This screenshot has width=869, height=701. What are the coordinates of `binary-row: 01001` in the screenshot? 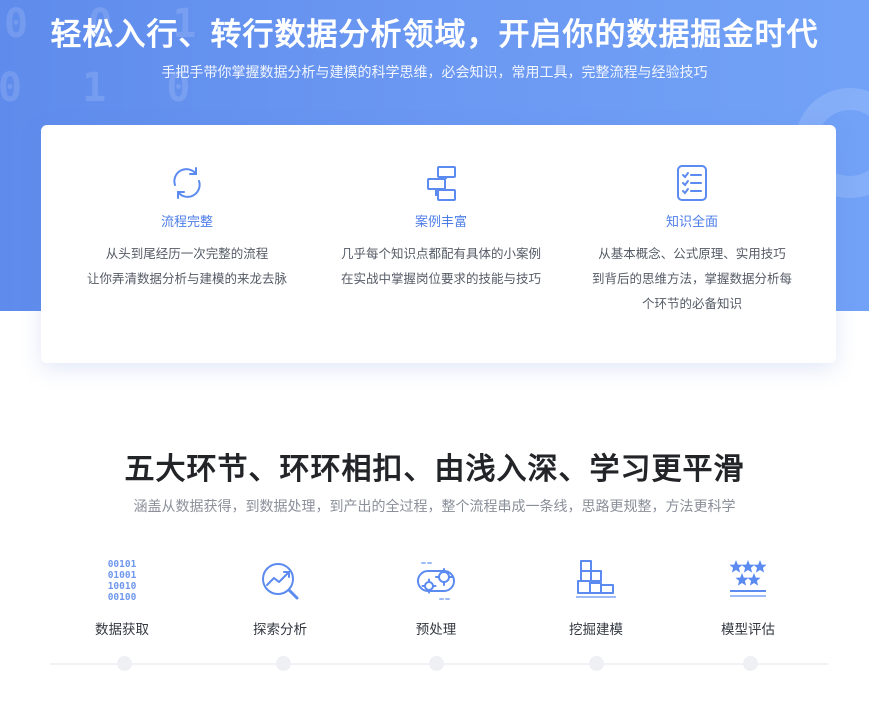 It's located at (122, 575).